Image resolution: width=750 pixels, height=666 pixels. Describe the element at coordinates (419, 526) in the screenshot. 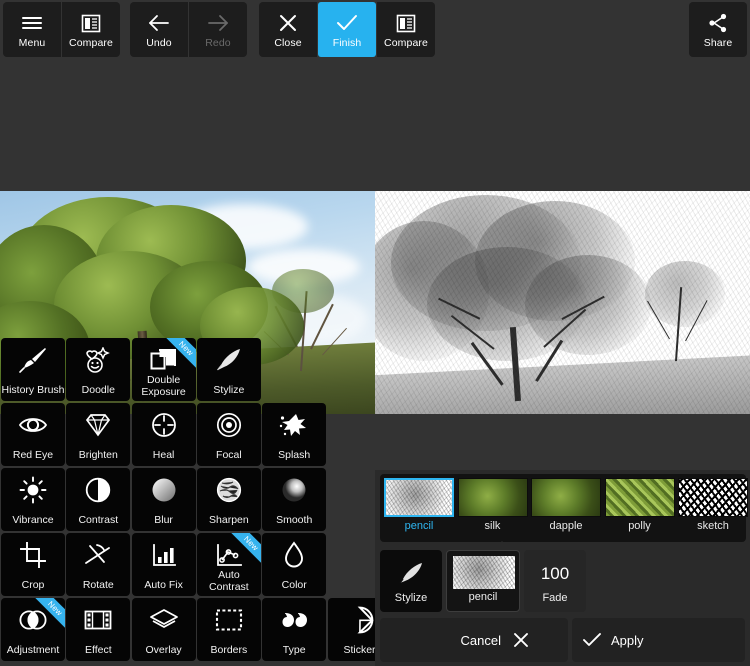

I see `preset-label: pencil` at that location.